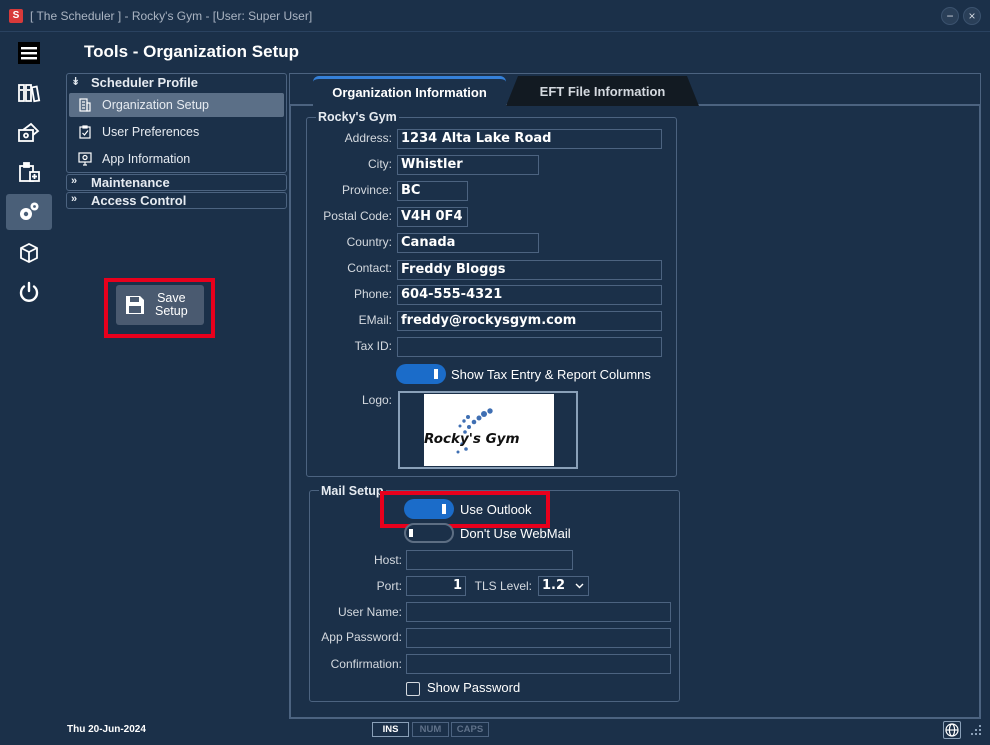 The width and height of the screenshot is (990, 745). Describe the element at coordinates (975, 730) in the screenshot. I see `resize-grip-icon` at that location.